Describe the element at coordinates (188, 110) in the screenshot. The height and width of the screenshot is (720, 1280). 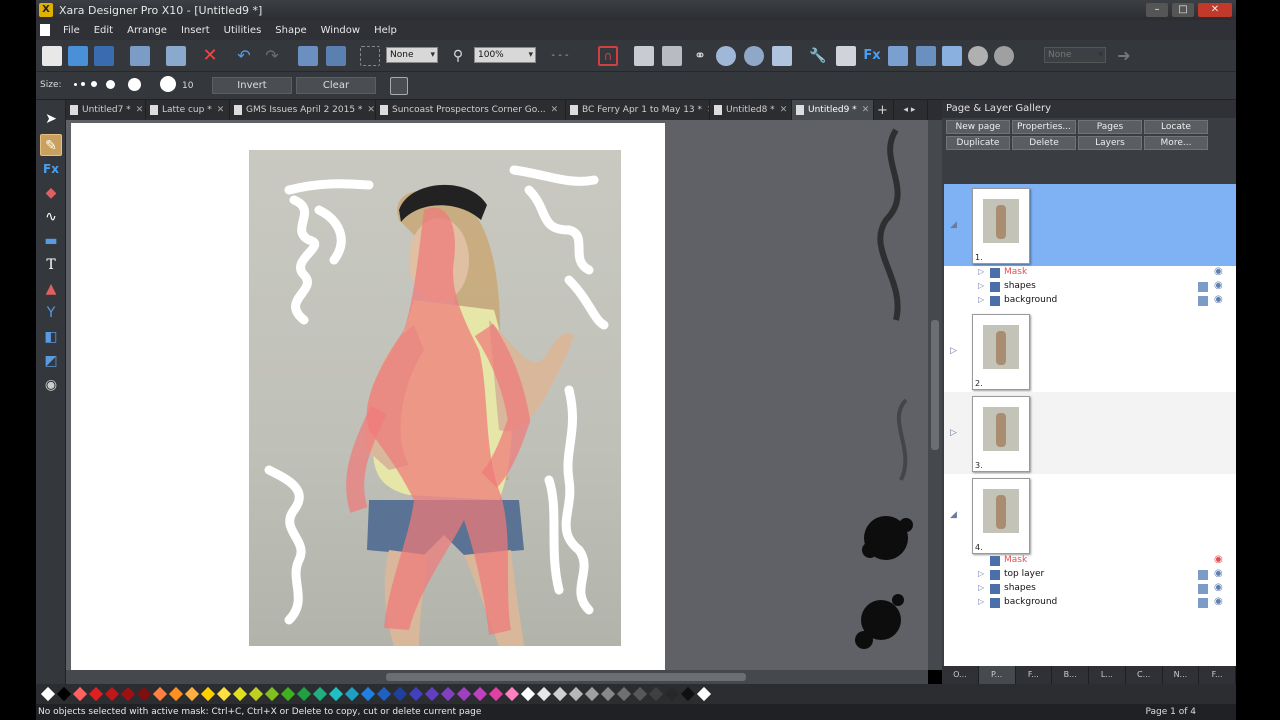
I see `doc-tab-latte-cup: Latte cup * ✕` at that location.